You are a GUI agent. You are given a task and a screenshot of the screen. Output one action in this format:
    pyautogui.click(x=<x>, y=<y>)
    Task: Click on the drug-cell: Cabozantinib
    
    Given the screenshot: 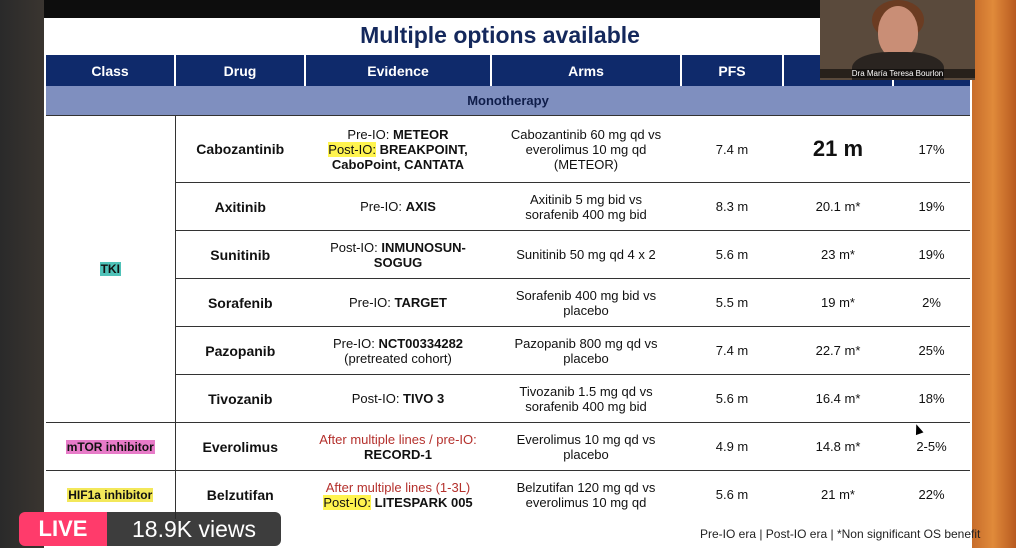 What is the action you would take?
    pyautogui.click(x=240, y=149)
    